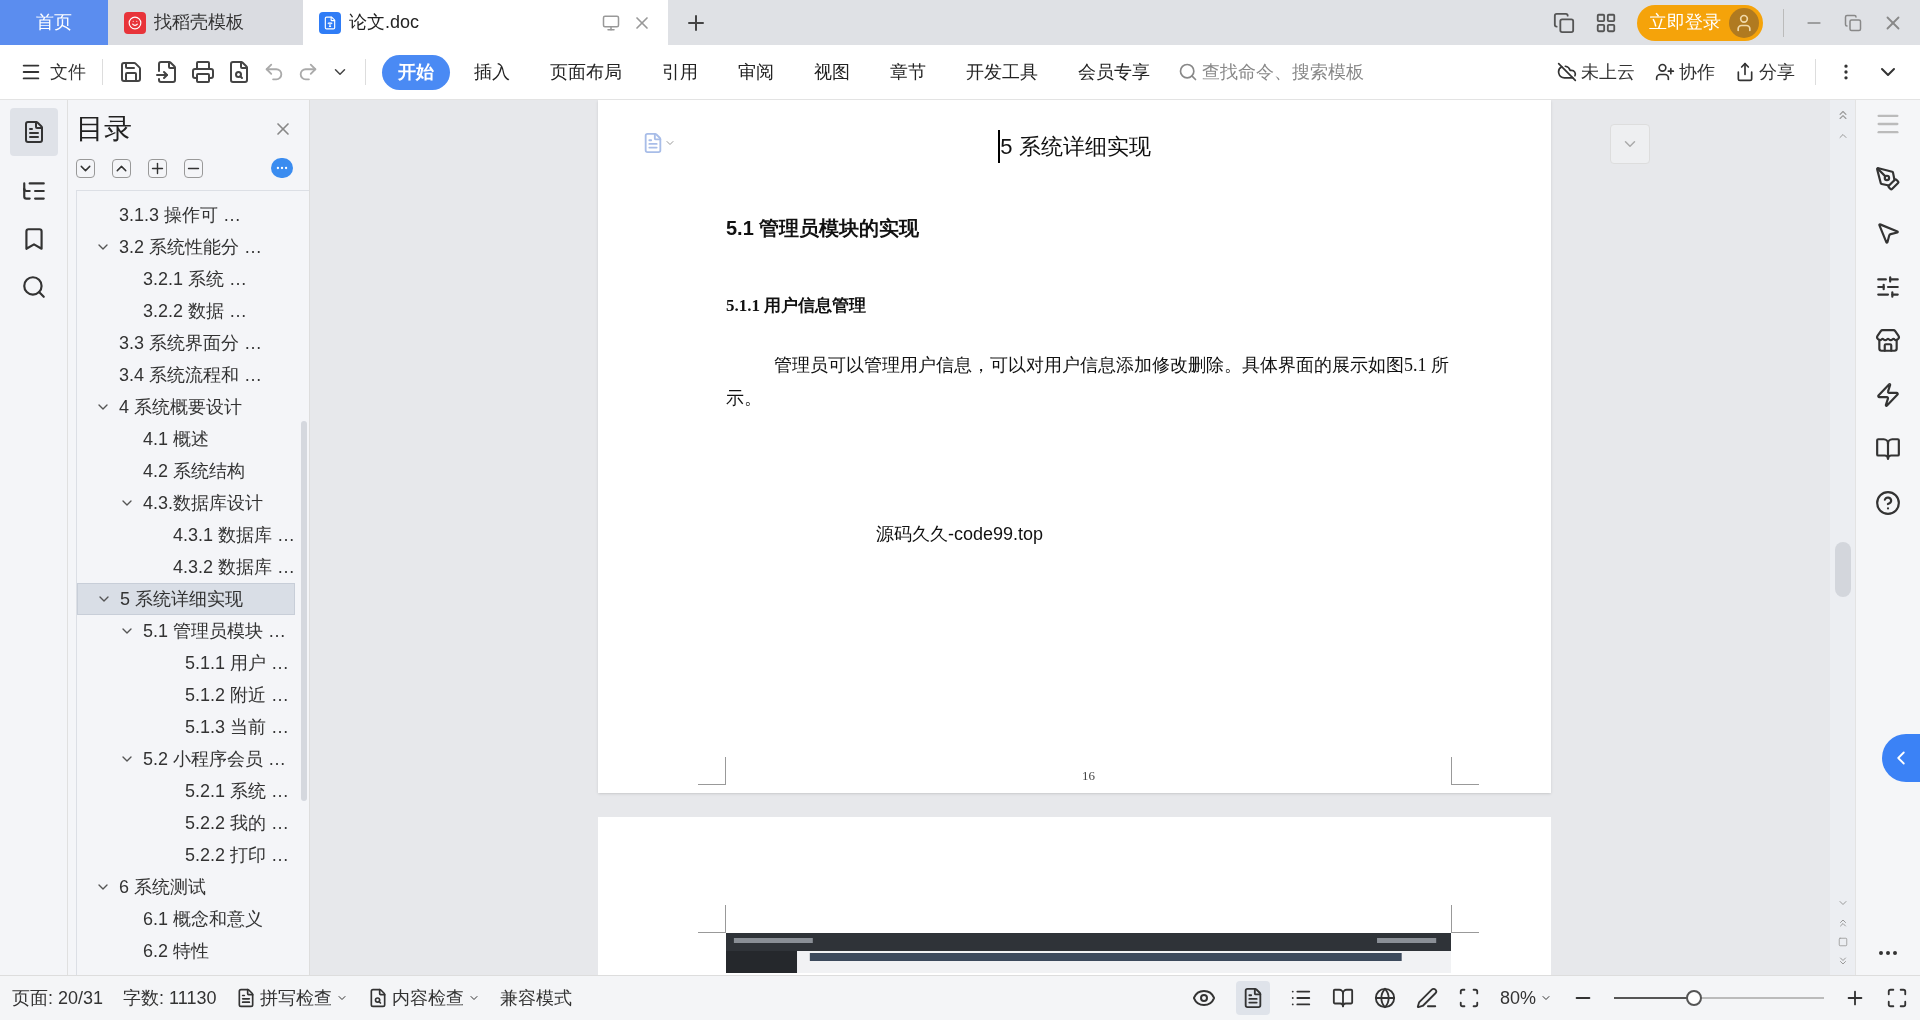 The image size is (1920, 1020). I want to click on restore-icon, so click(1853, 22).